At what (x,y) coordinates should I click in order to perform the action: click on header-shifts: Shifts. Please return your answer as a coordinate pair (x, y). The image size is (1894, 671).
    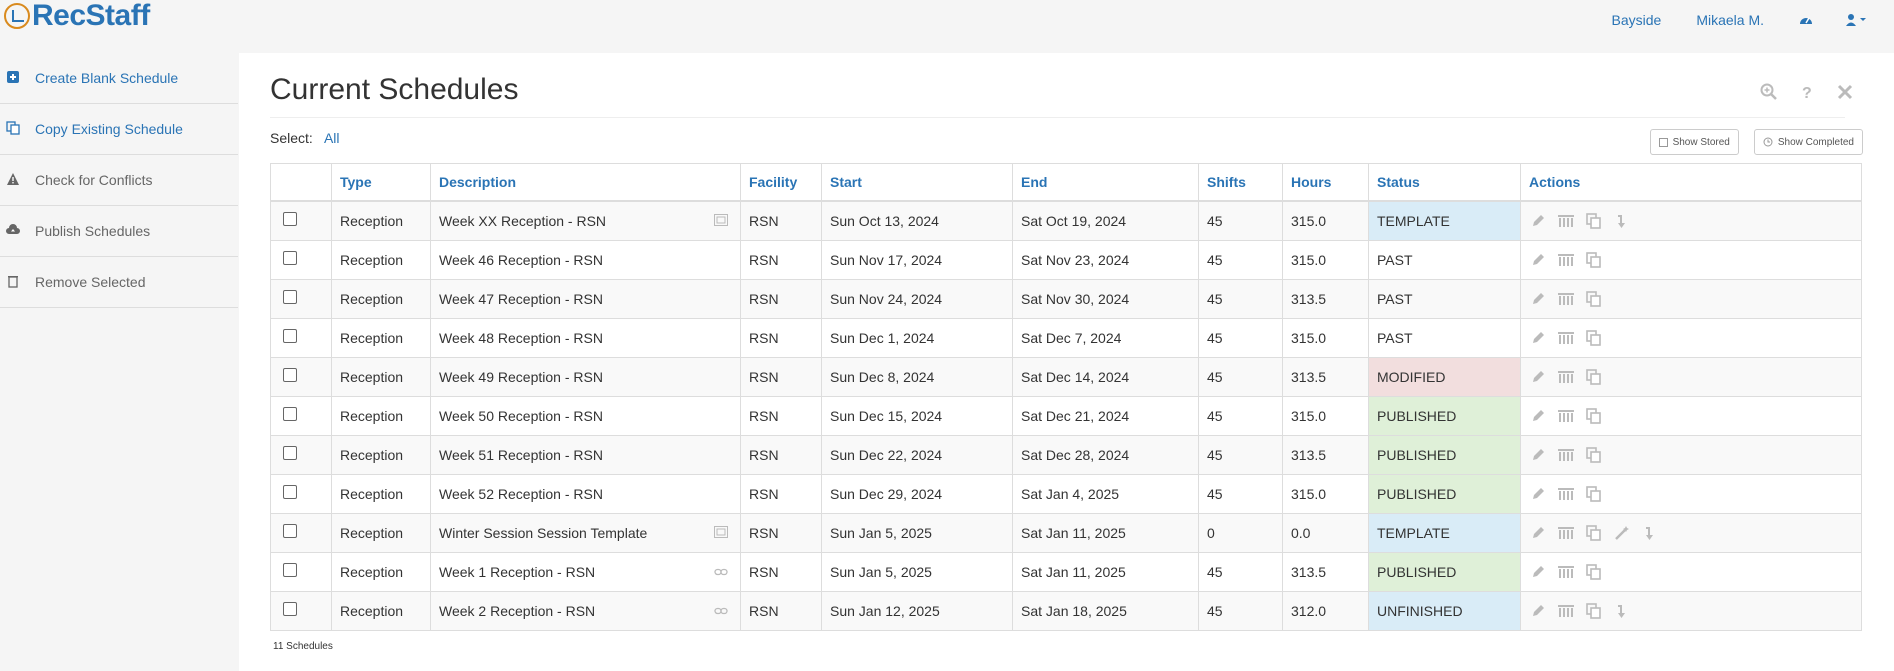
    Looking at the image, I should click on (1240, 182).